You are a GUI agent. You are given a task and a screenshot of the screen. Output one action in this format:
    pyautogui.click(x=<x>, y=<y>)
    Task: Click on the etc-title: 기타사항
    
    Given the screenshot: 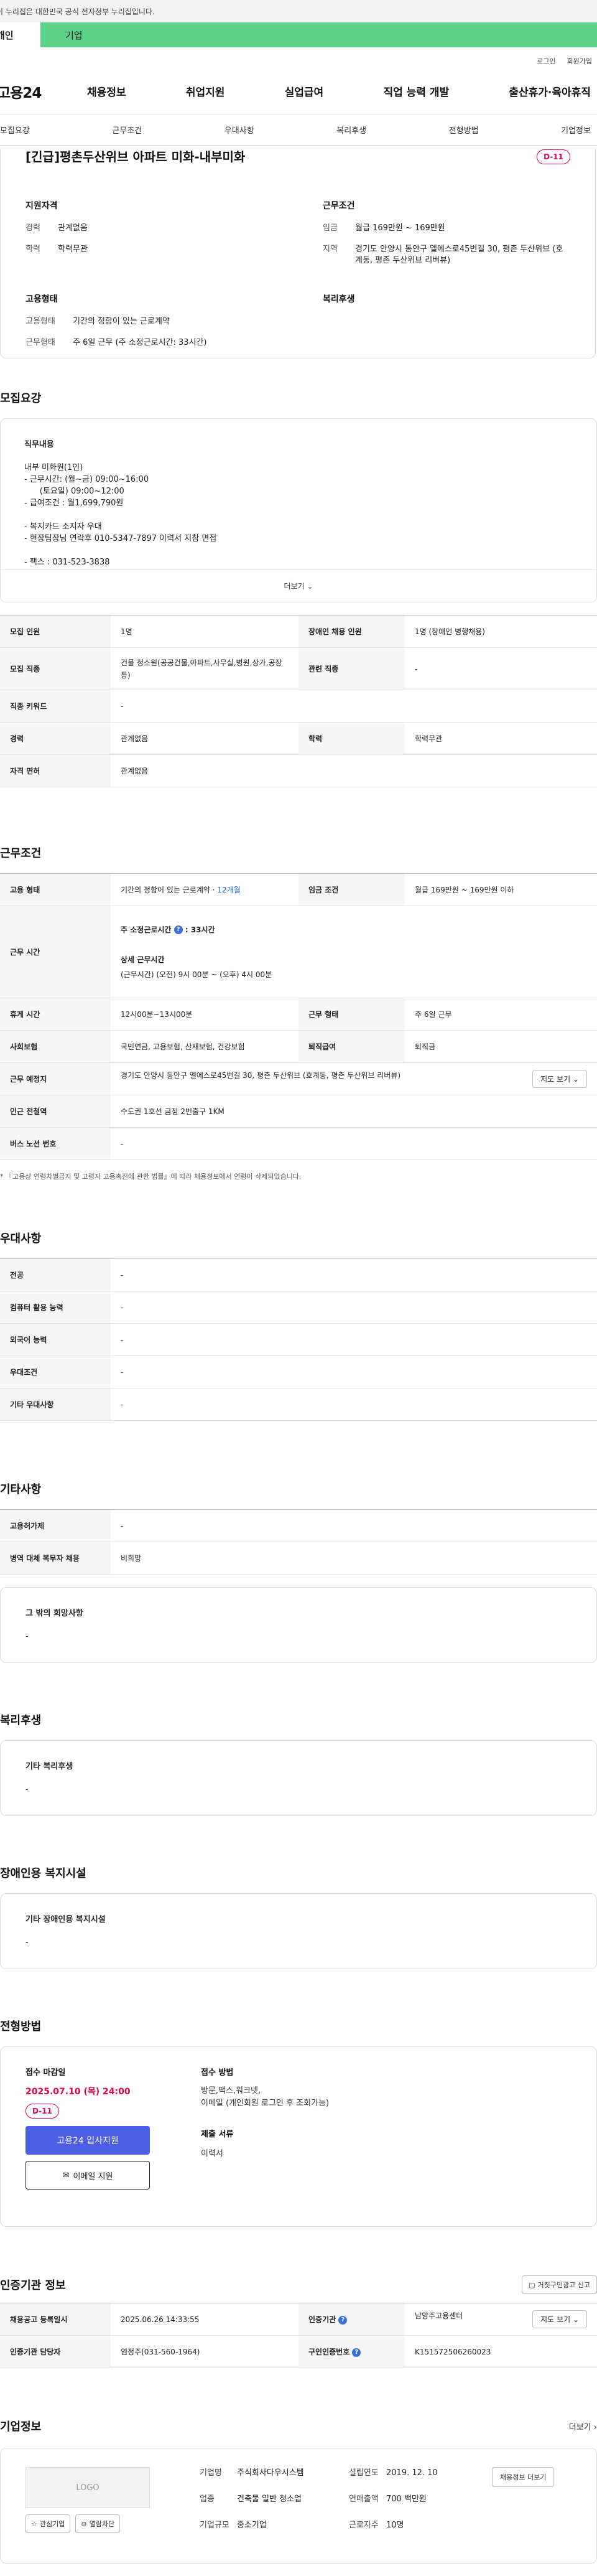 What is the action you would take?
    pyautogui.click(x=21, y=1489)
    